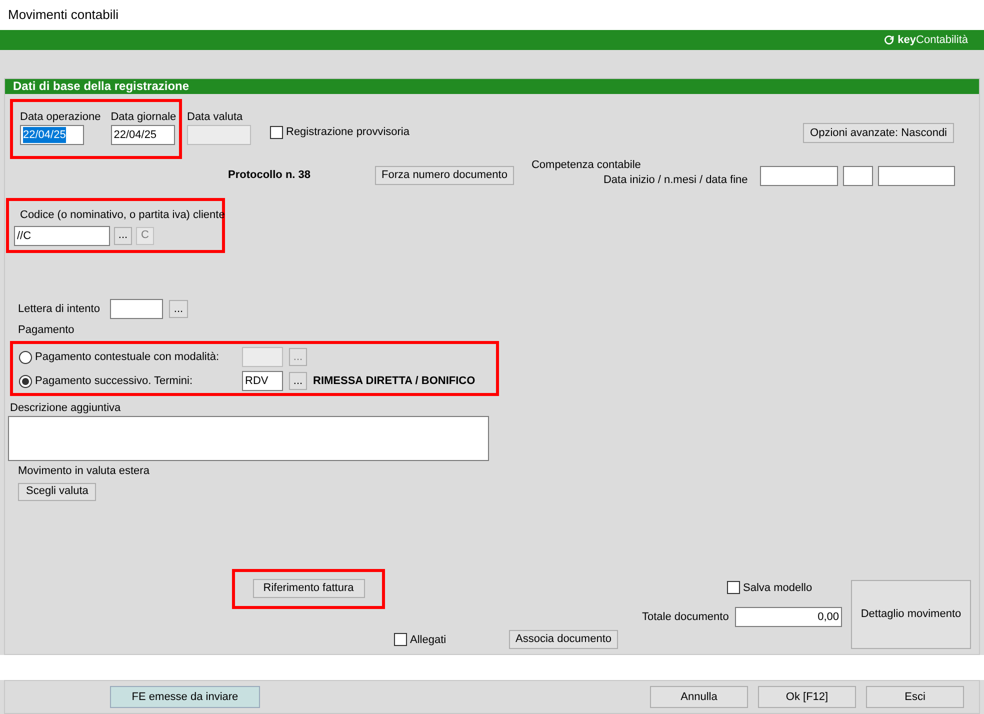  Describe the element at coordinates (394, 381) in the screenshot. I see `payment-terms: RIMESSA DIRETTA / BONIFICO` at that location.